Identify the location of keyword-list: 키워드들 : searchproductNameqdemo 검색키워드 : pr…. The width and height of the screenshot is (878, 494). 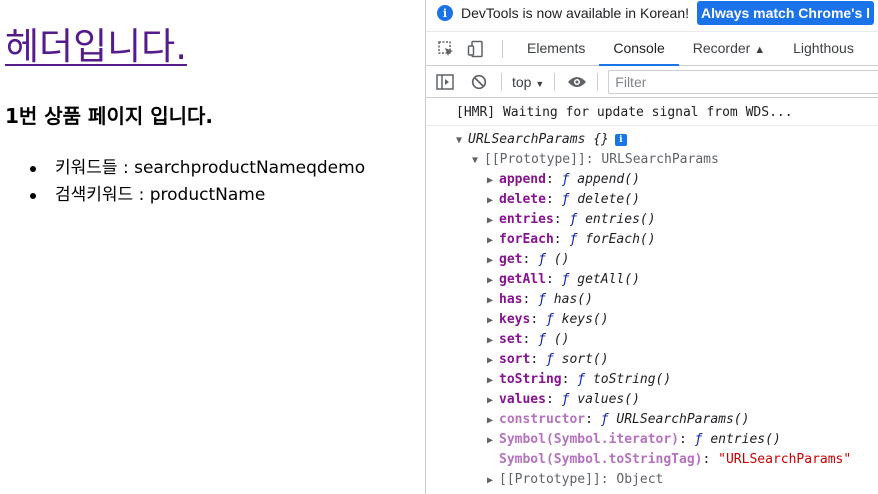
(197, 182).